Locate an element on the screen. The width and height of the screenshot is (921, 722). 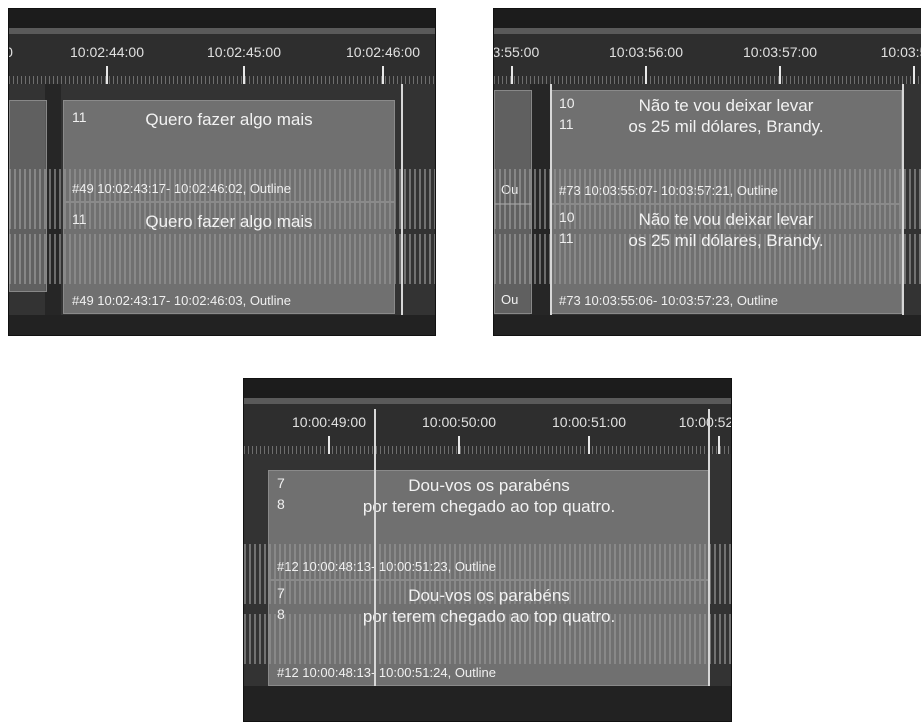
time-ruler: 0 10:02:44:00 10:02:45:00 10:02:46:00 is located at coordinates (222, 61).